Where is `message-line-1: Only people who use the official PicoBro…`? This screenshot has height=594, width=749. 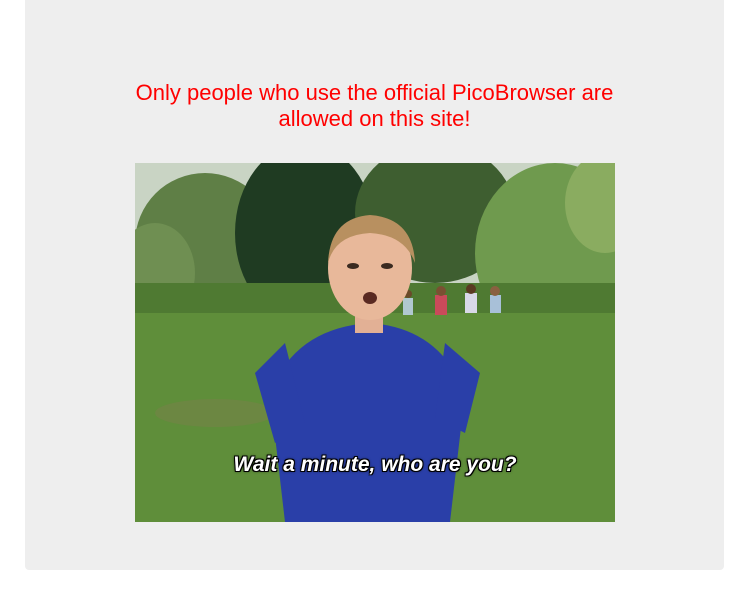
message-line-1: Only people who use the official PicoBro… is located at coordinates (374, 92).